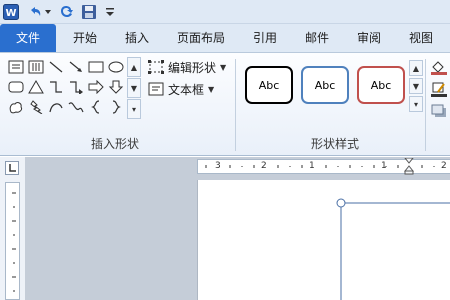  I want to click on vertical-ruler, so click(12, 241).